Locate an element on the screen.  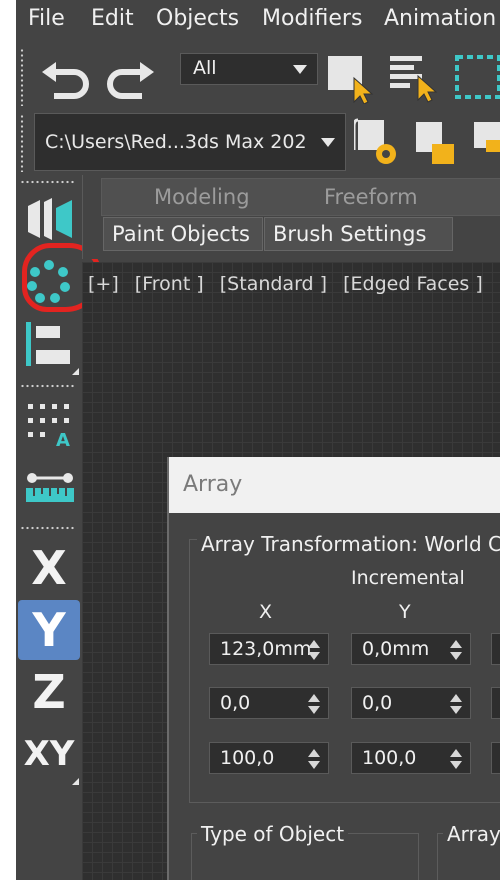
axis-xy-button: XY is located at coordinates (49, 754).